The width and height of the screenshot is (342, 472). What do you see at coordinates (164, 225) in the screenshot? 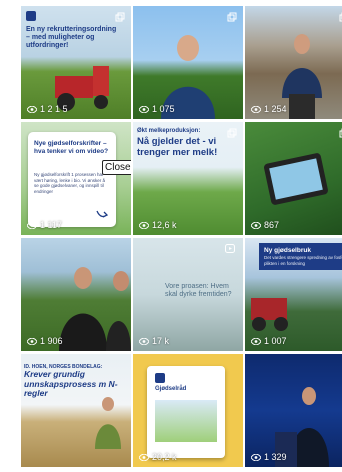
I see `views-label: 12,6 k` at bounding box center [164, 225].